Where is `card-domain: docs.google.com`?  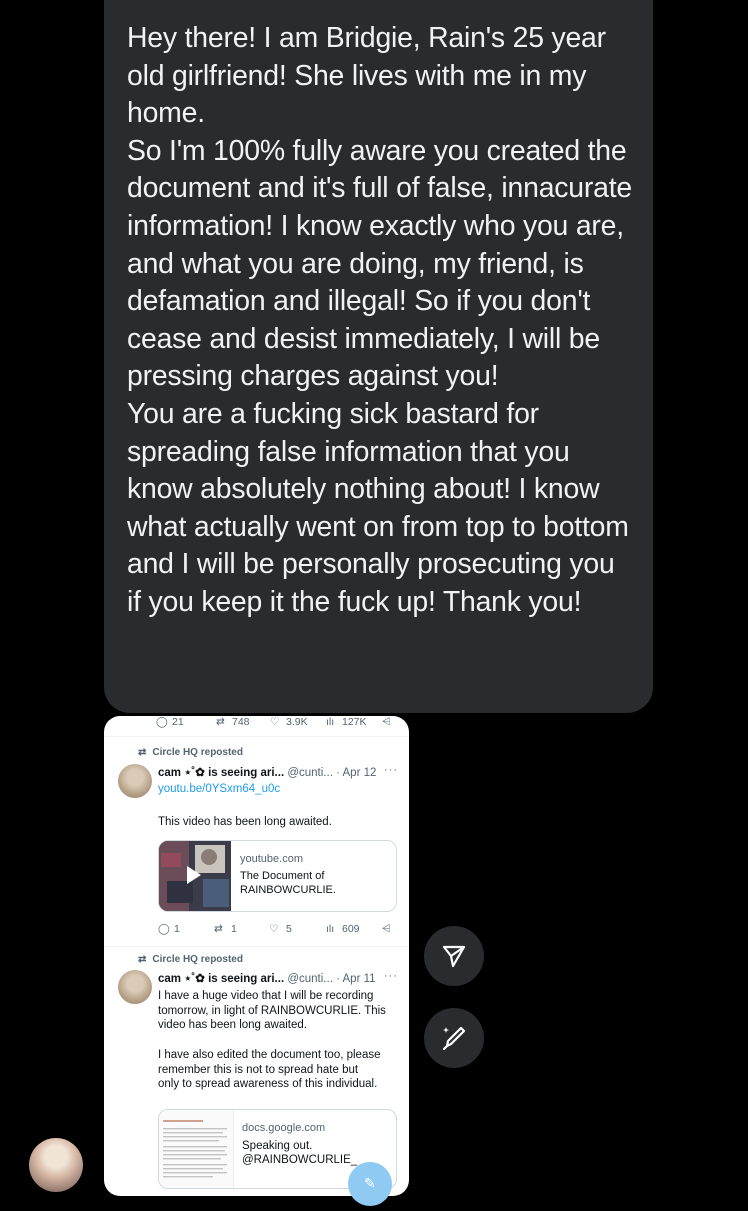
card-domain: docs.google.com is located at coordinates (284, 1128).